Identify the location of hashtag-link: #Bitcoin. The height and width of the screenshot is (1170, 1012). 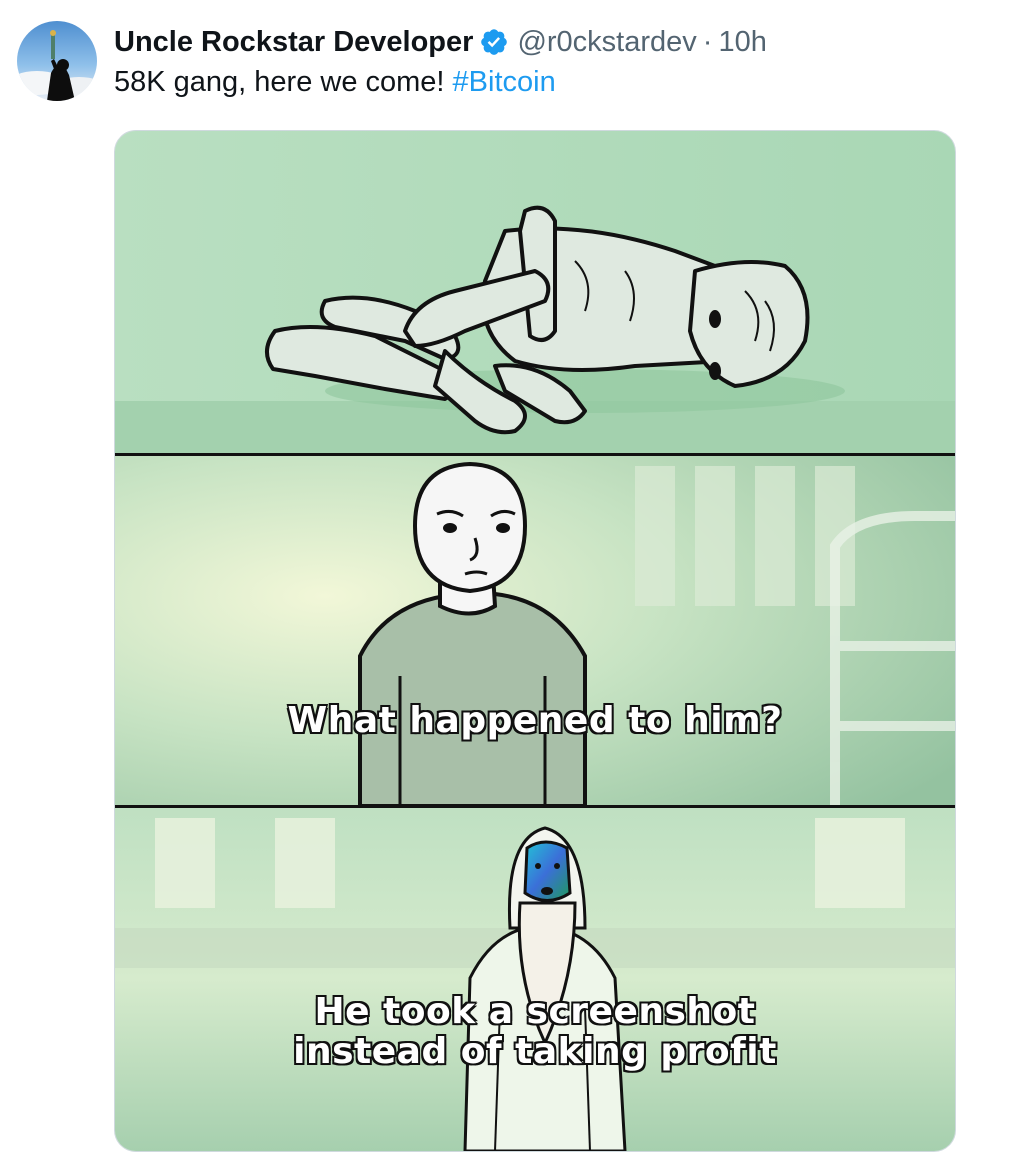
(504, 82).